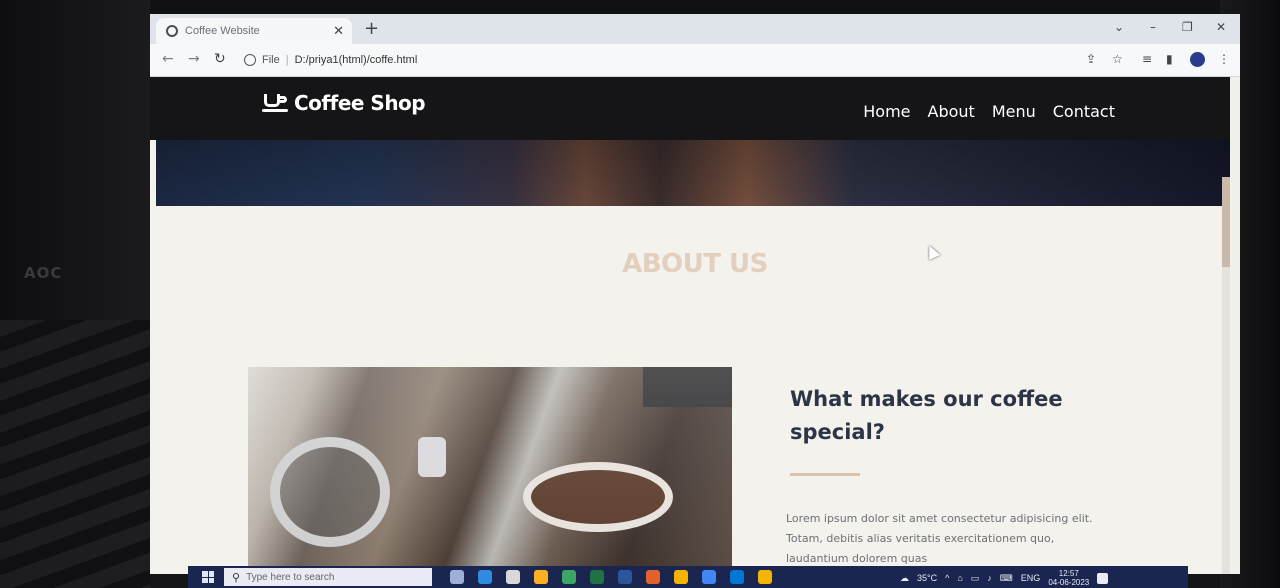 The image size is (1280, 588). Describe the element at coordinates (1221, 27) in the screenshot. I see `close-window-icon: ✕` at that location.